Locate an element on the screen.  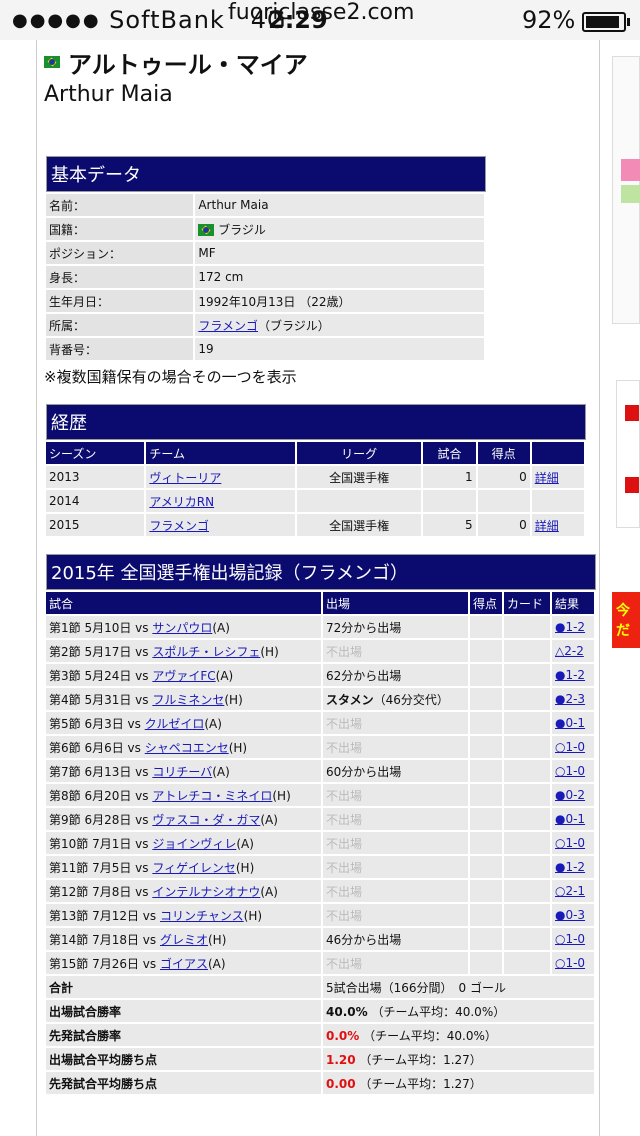
column-header: 出場 is located at coordinates (395, 603).